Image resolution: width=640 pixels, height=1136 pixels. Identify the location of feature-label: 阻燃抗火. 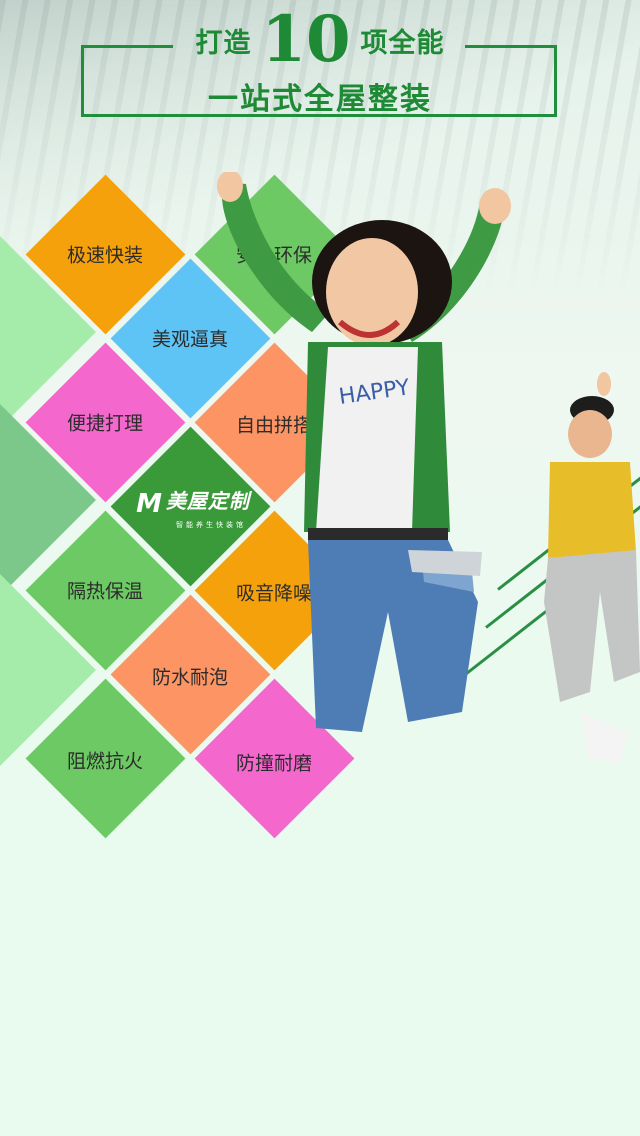
(104, 761).